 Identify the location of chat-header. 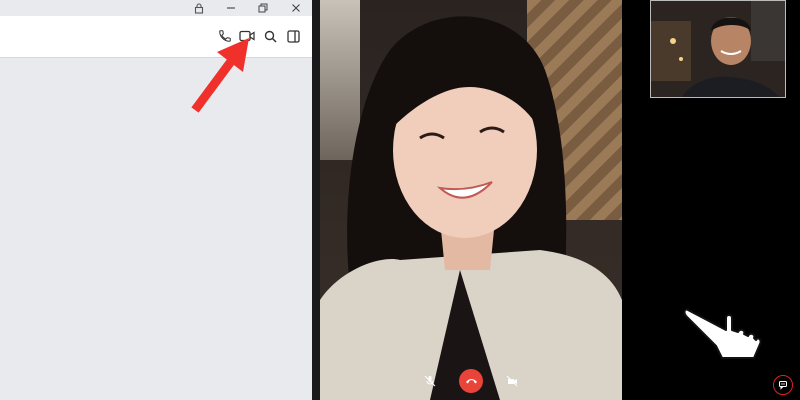
(156, 37).